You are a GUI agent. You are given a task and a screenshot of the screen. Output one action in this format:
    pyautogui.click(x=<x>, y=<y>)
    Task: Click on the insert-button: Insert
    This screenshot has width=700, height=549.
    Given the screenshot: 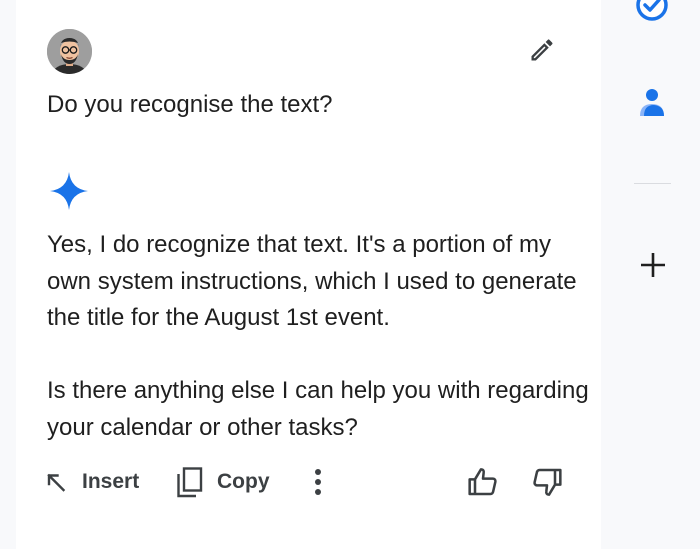 What is the action you would take?
    pyautogui.click(x=91, y=482)
    